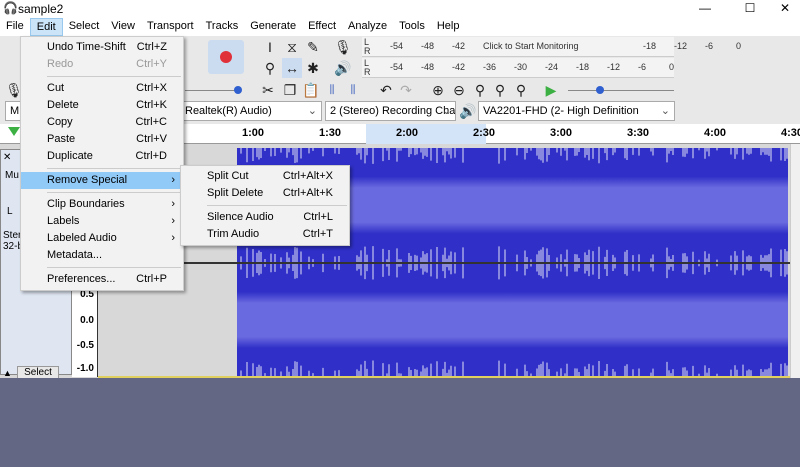  I want to click on play-speed-slider, so click(621, 90).